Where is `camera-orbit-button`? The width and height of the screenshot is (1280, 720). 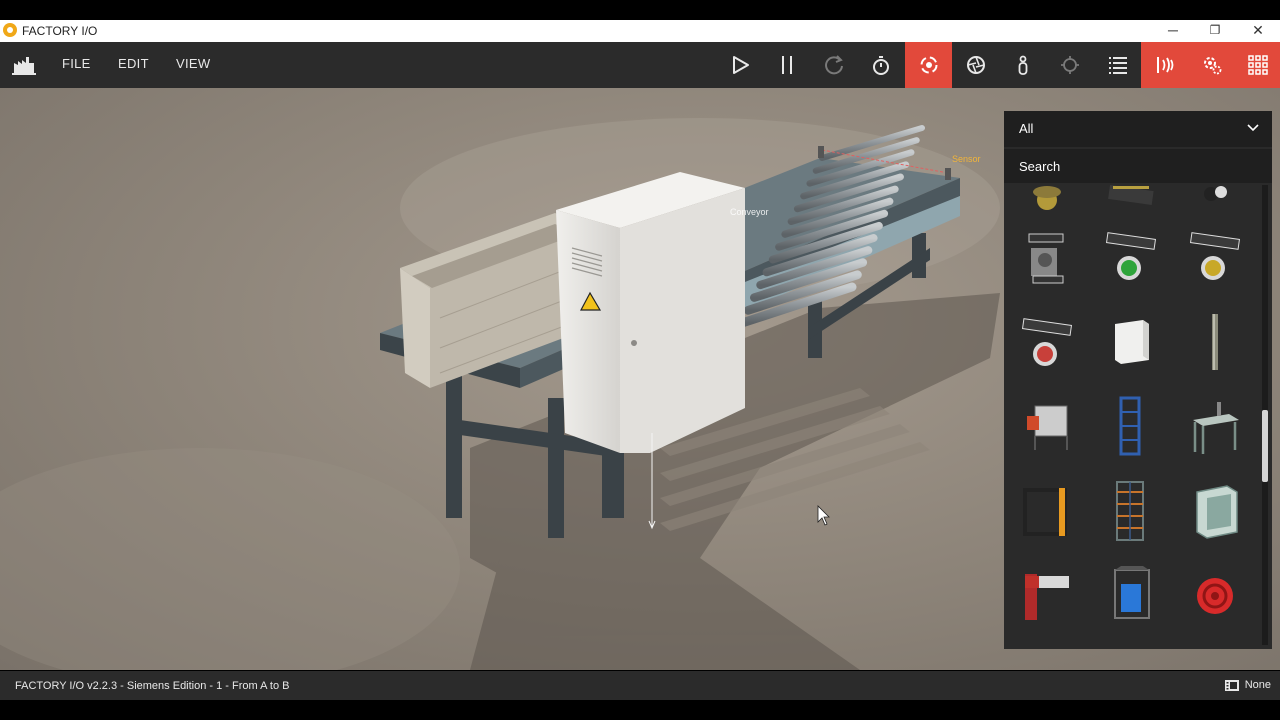 camera-orbit-button is located at coordinates (928, 65).